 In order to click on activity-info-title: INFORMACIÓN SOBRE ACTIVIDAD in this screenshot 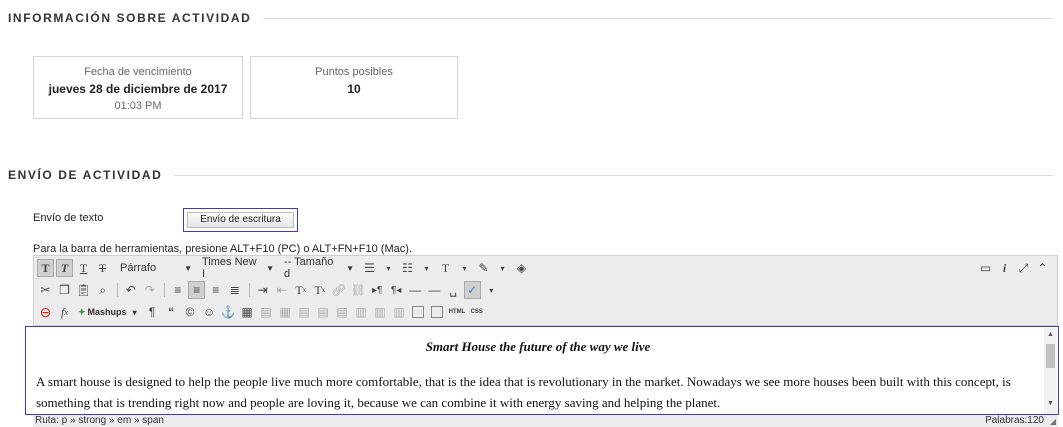, I will do `click(130, 18)`.